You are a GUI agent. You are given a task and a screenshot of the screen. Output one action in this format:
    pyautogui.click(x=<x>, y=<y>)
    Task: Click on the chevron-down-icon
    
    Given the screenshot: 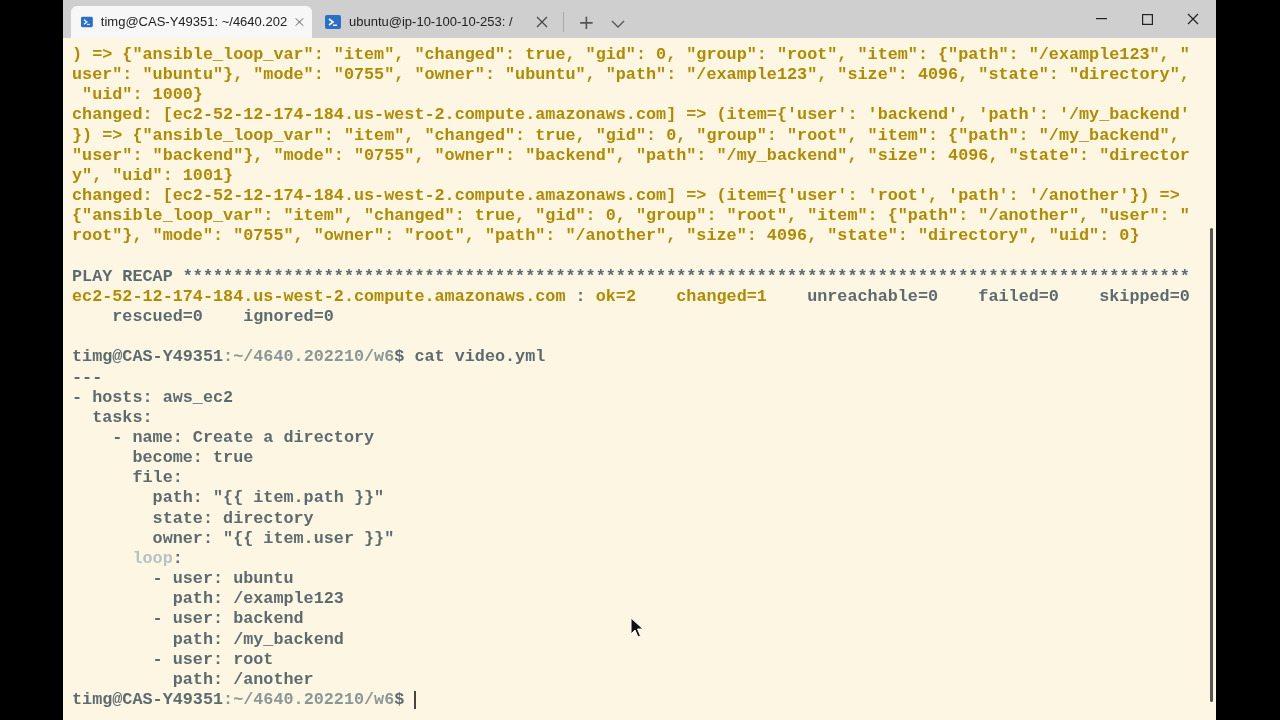 What is the action you would take?
    pyautogui.click(x=617, y=23)
    